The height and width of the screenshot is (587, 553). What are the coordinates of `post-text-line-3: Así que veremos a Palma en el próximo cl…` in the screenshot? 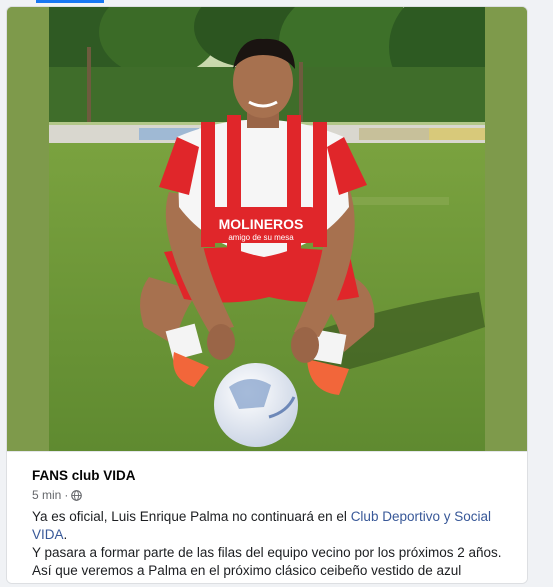 It's located at (247, 570).